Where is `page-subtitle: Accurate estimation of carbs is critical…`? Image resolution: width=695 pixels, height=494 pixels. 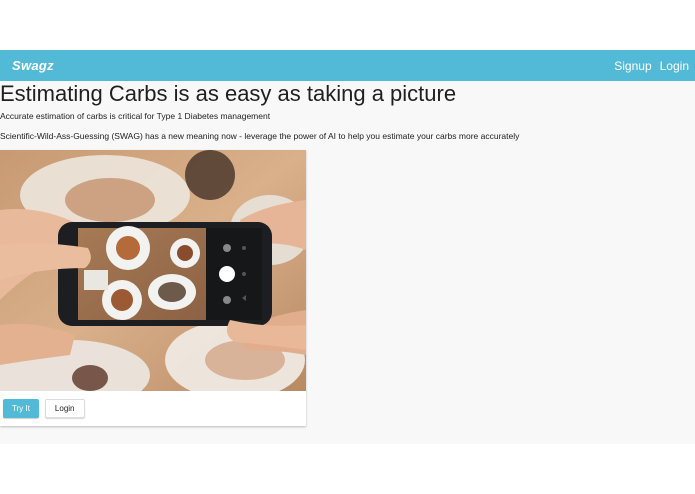
page-subtitle: Accurate estimation of carbs is critical… is located at coordinates (135, 116).